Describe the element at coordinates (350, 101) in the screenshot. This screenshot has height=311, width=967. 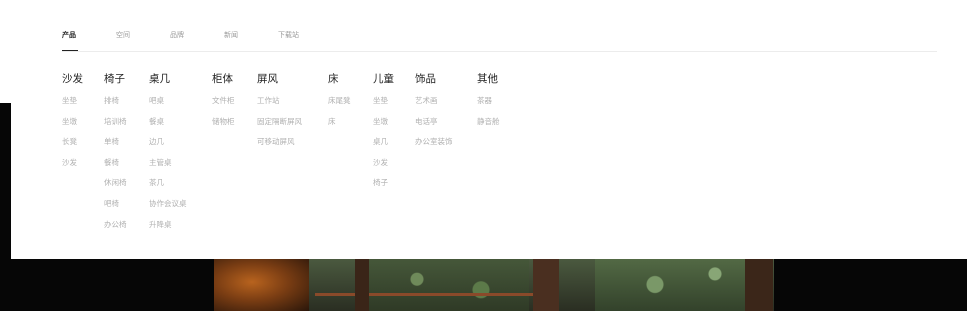
I see `menu-item: 床尾凳` at that location.